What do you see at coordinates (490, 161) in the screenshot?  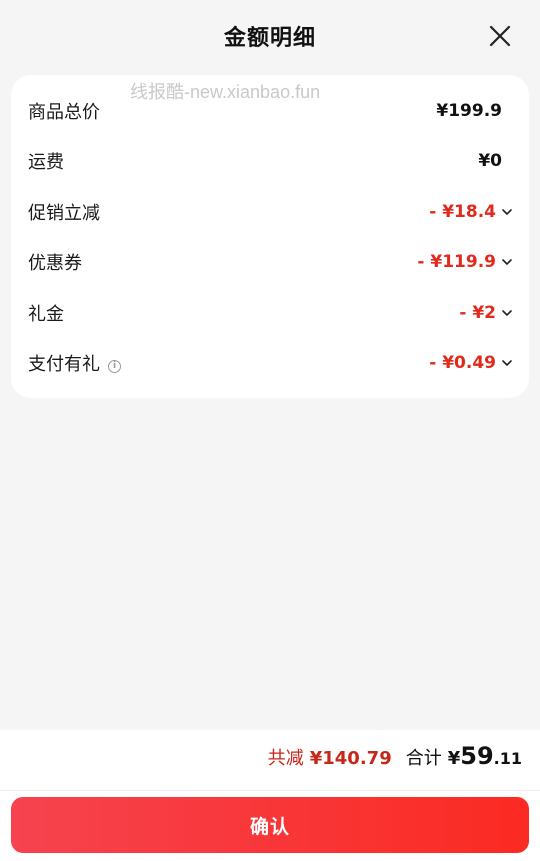 I see `row-value: ¥0` at bounding box center [490, 161].